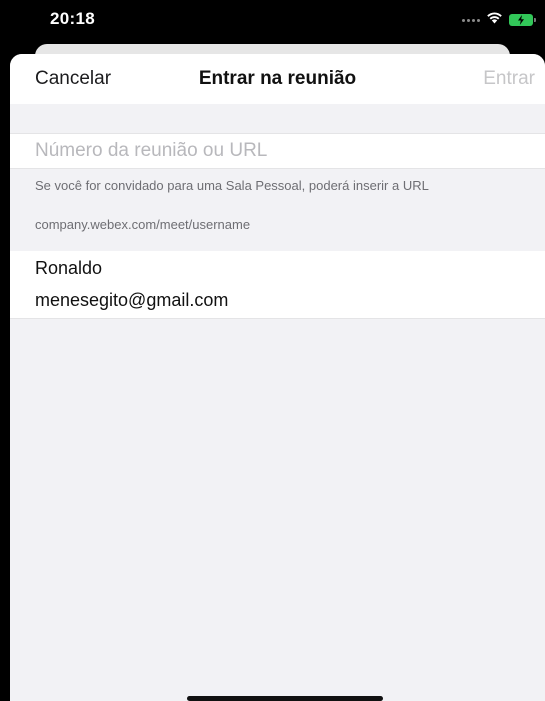 This screenshot has width=545, height=701. What do you see at coordinates (131, 300) in the screenshot?
I see `email-field: menesegito@gmail.com` at bounding box center [131, 300].